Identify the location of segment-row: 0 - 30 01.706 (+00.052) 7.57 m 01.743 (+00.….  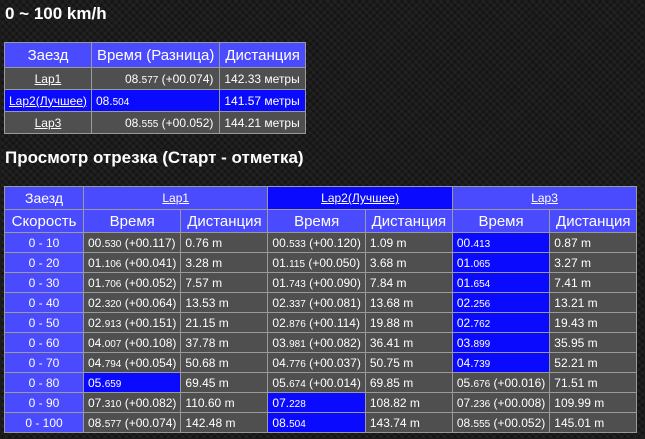
(321, 282).